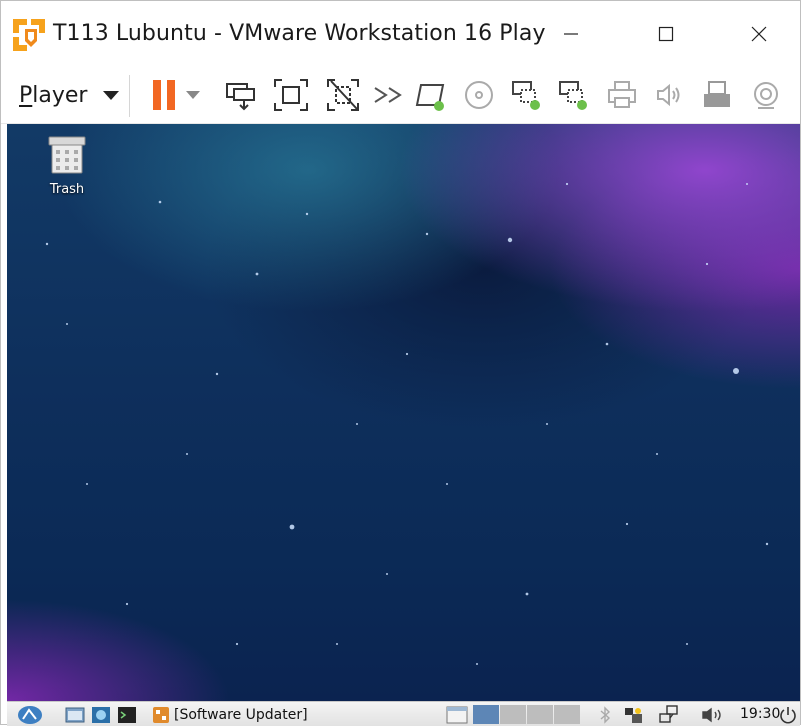 The image size is (801, 726). I want to click on power-icon, so click(788, 714).